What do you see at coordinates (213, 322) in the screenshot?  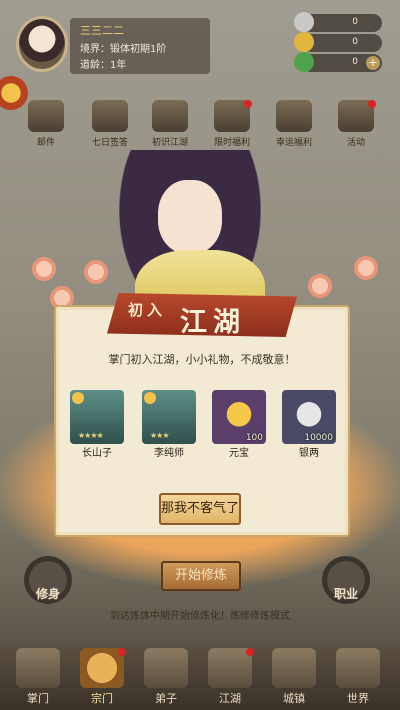 I see `dialog-title: 江湖` at bounding box center [213, 322].